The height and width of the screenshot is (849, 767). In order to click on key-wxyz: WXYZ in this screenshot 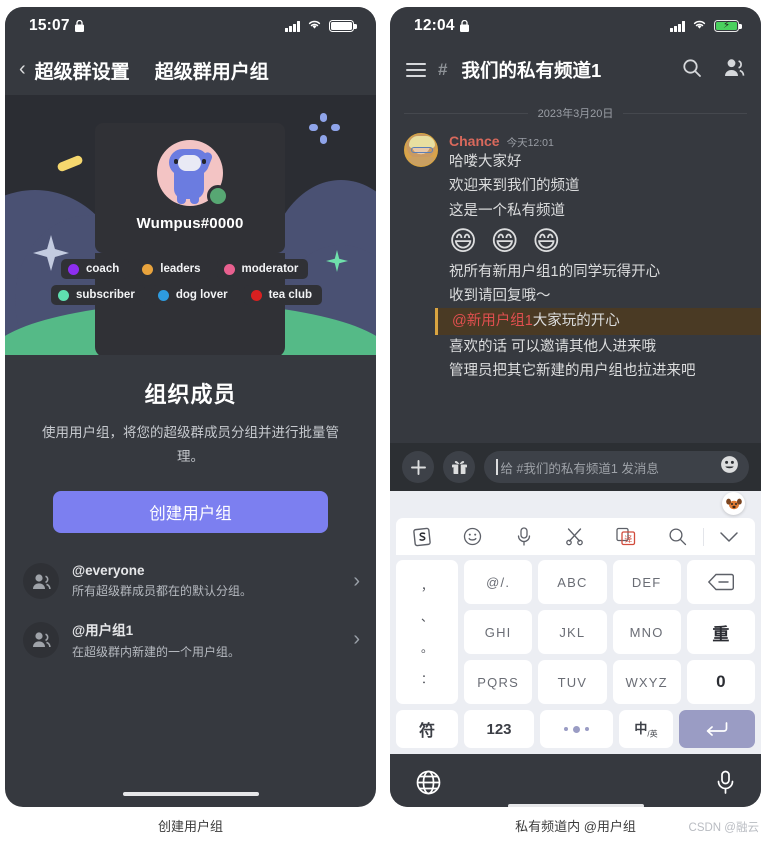, I will do `click(646, 682)`.